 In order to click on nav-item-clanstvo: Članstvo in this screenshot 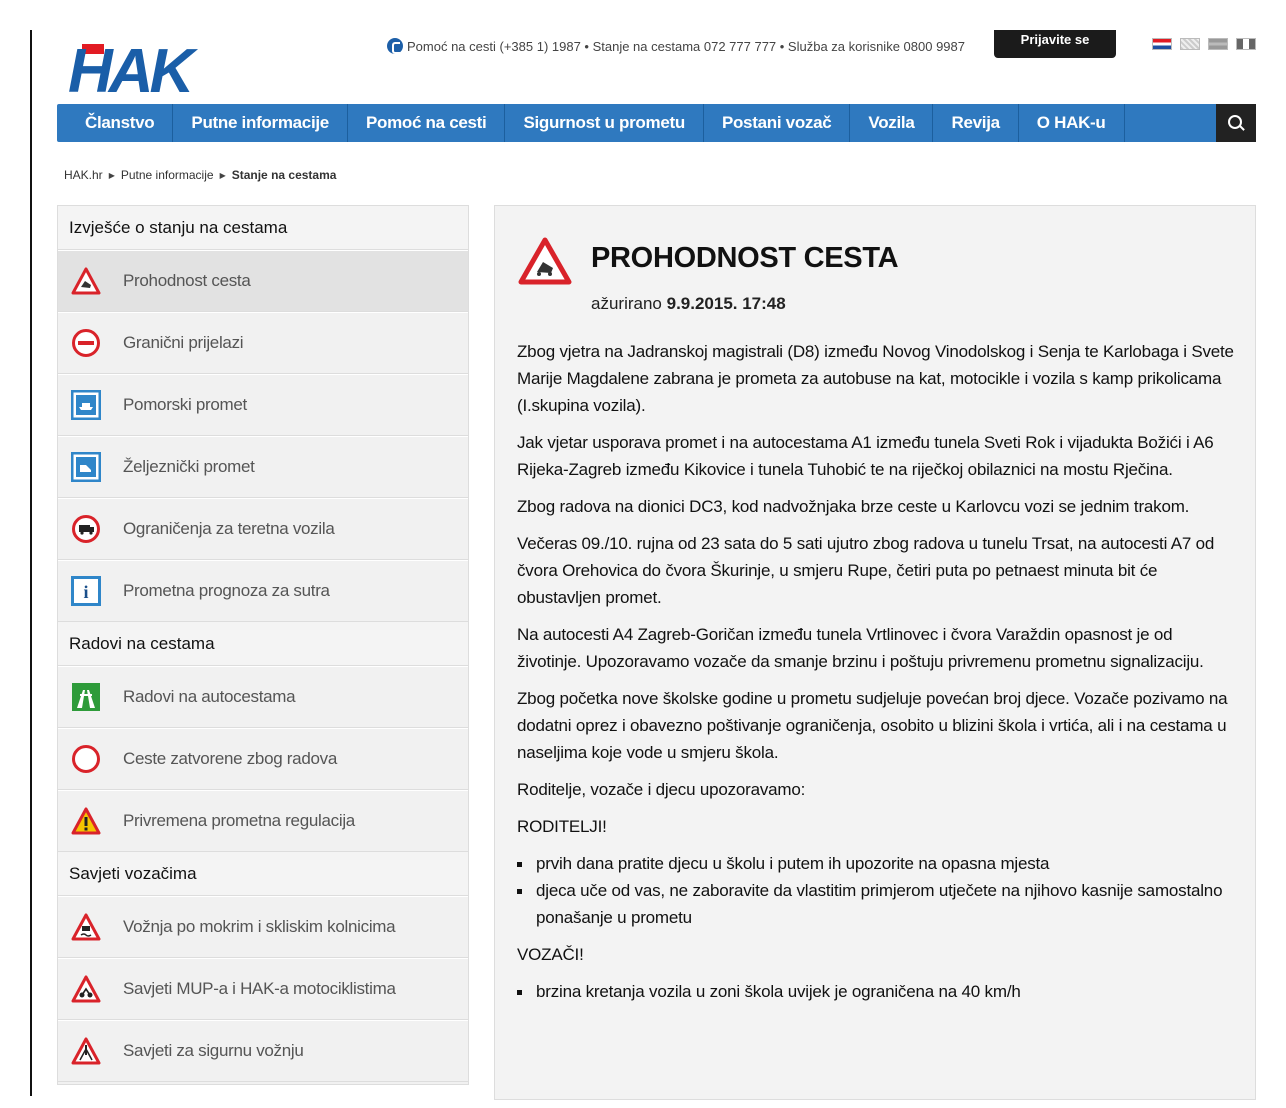, I will do `click(115, 123)`.